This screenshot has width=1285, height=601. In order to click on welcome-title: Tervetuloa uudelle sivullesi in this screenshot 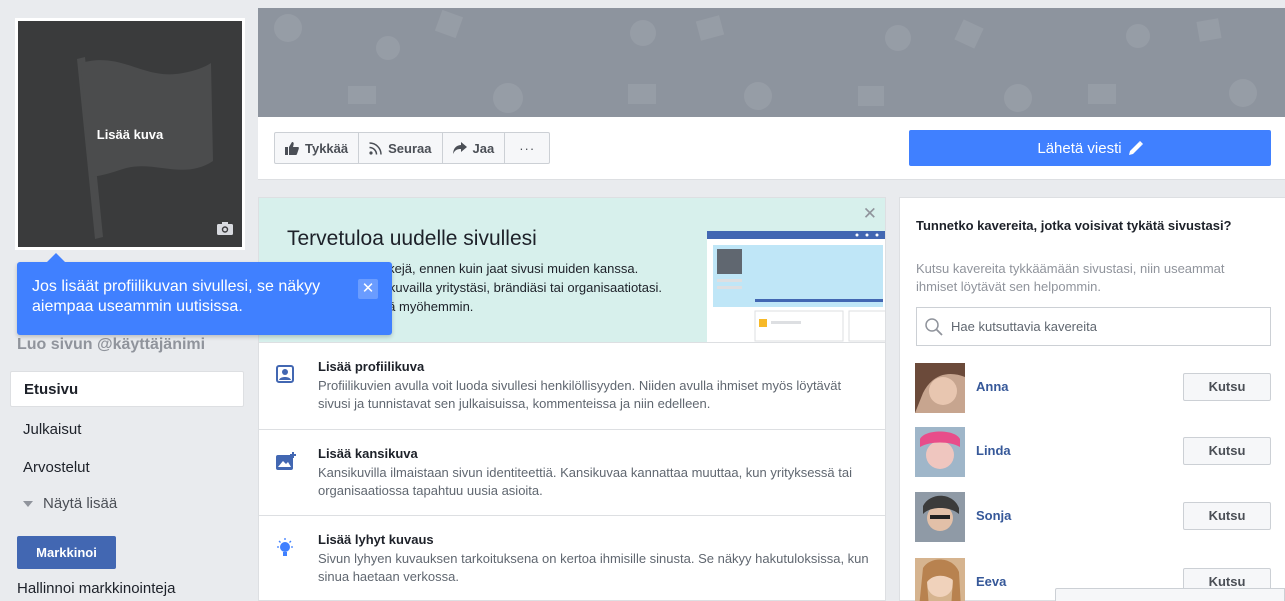, I will do `click(412, 238)`.